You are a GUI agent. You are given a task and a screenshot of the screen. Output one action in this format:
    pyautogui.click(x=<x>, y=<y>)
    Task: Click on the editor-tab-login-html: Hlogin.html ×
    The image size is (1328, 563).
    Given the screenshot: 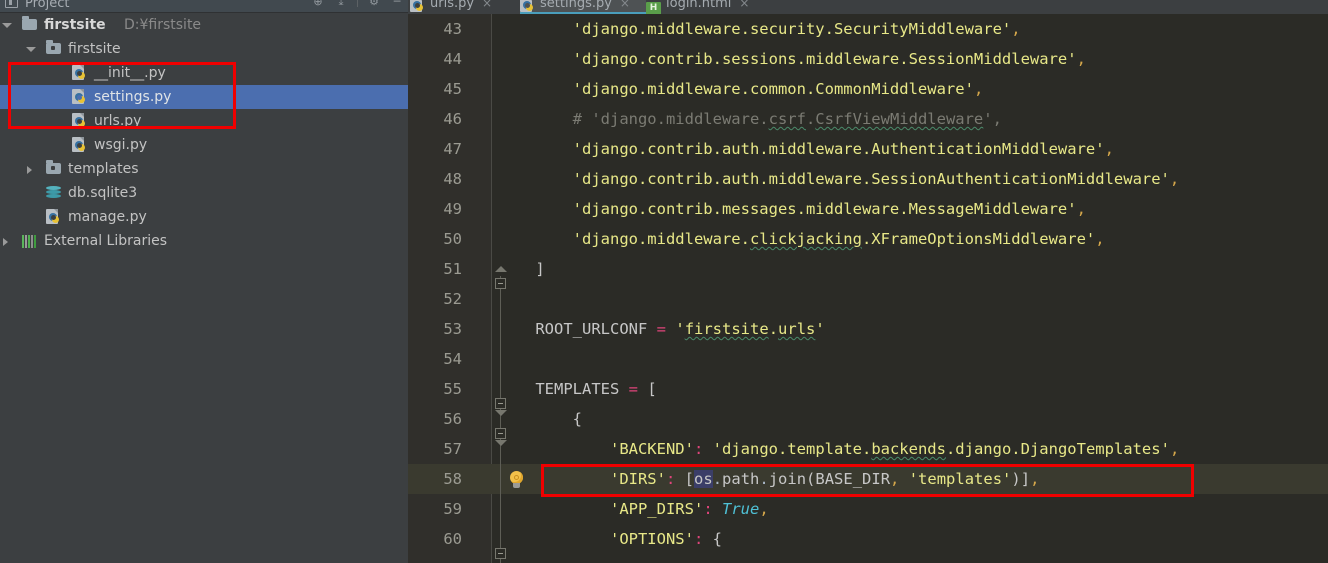 What is the action you would take?
    pyautogui.click(x=705, y=7)
    